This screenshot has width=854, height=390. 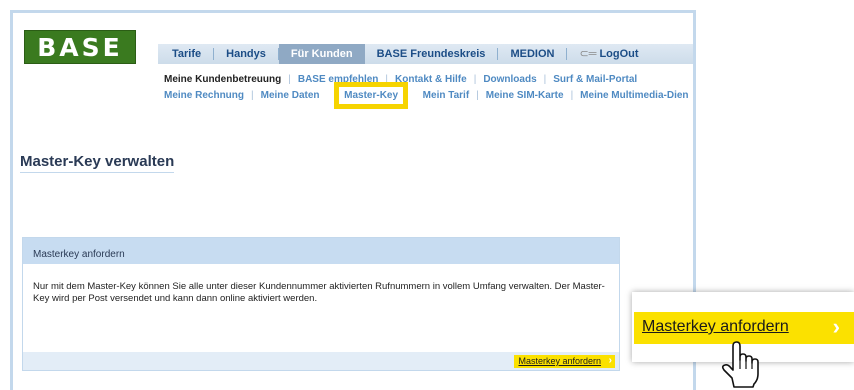 I want to click on nav-base-freundeskreis: BASE Freundeskreis, so click(x=432, y=54).